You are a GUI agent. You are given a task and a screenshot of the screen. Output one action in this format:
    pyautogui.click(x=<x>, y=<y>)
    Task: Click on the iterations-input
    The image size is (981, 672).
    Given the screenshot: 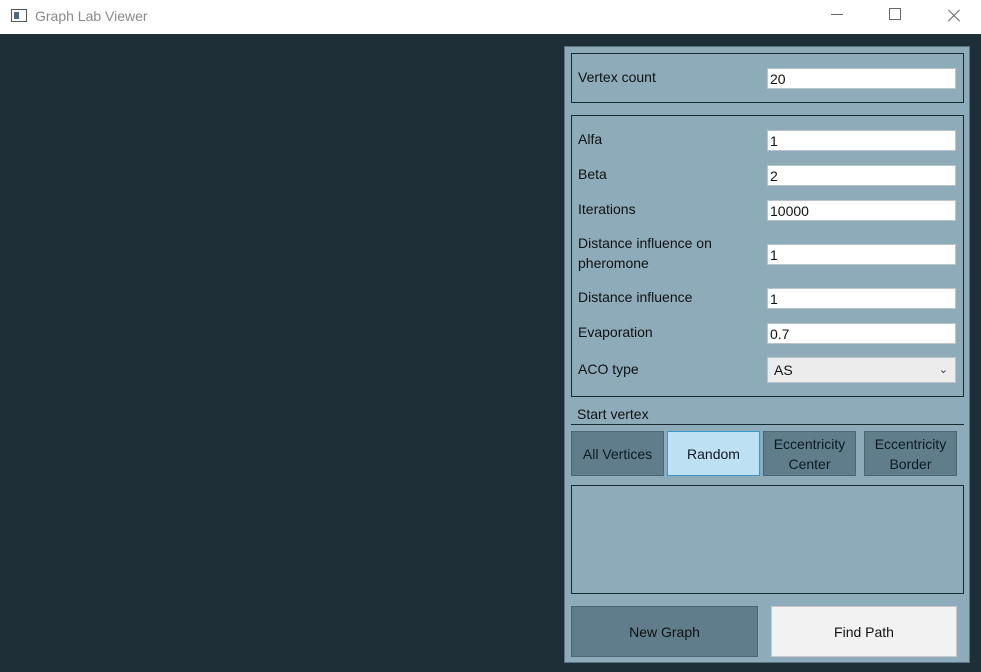 What is the action you would take?
    pyautogui.click(x=861, y=210)
    